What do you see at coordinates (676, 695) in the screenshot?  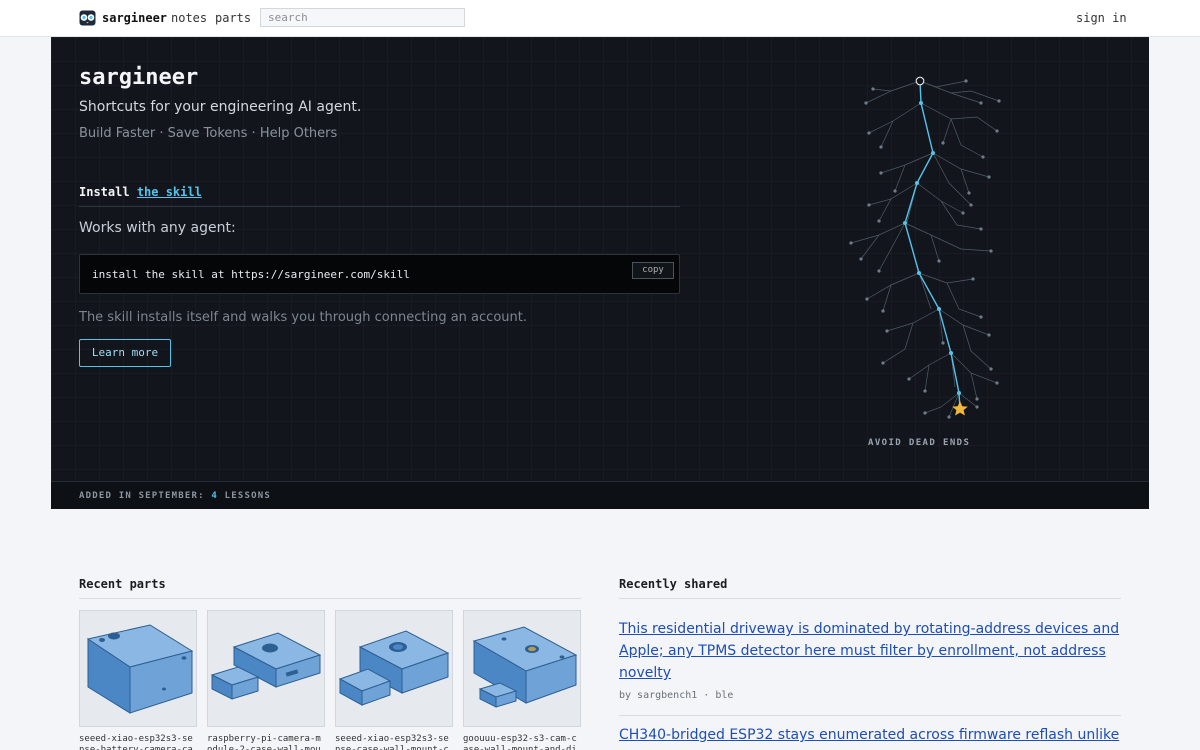 I see `shared-lesson-meta: by sargbench1 · ble` at bounding box center [676, 695].